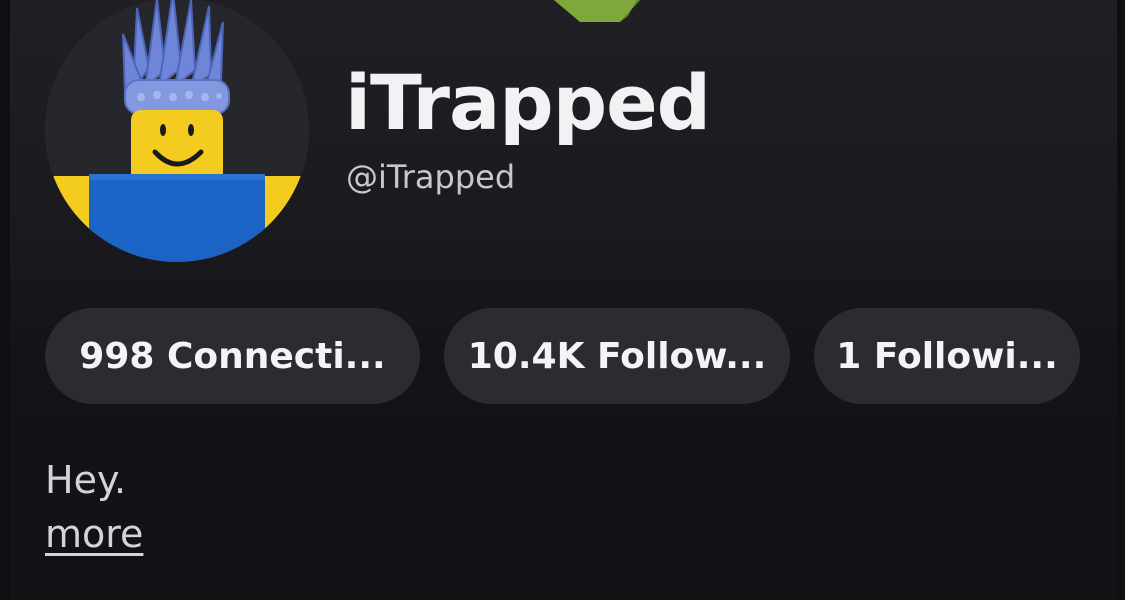 This screenshot has width=1125, height=600. I want to click on avatar-icon, so click(177, 131).